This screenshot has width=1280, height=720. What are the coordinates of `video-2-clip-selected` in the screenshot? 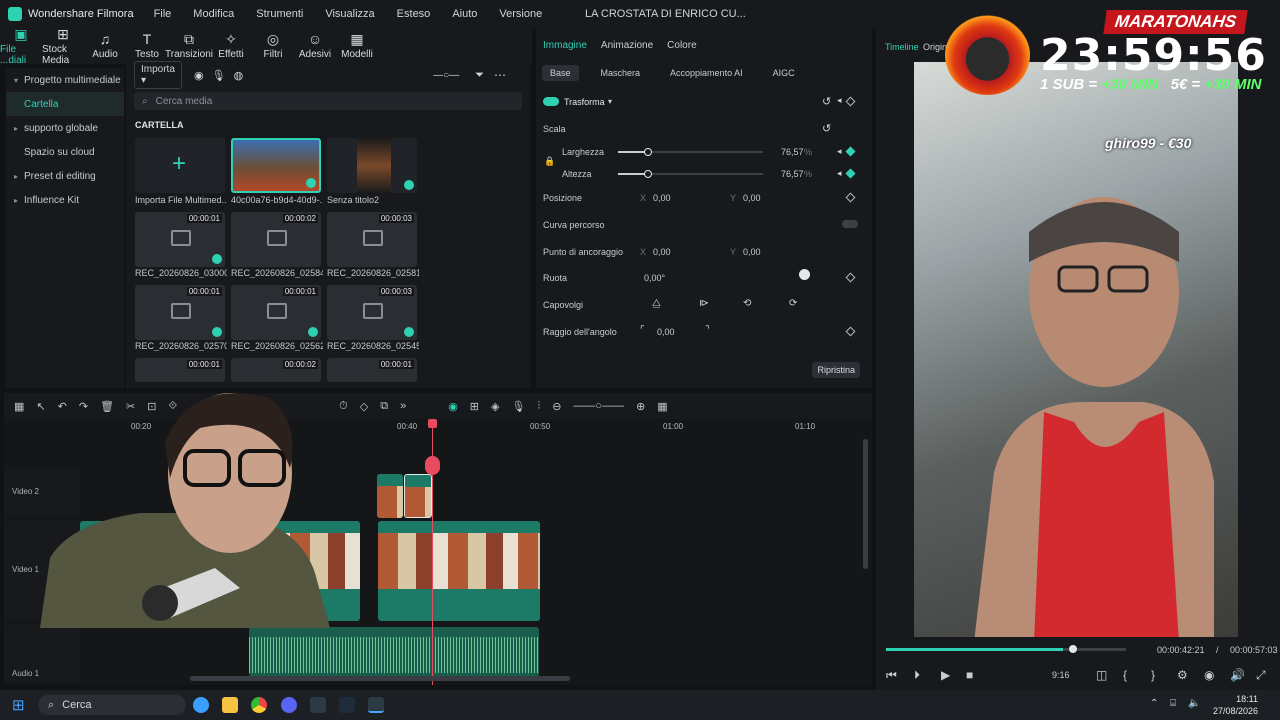 It's located at (418, 496).